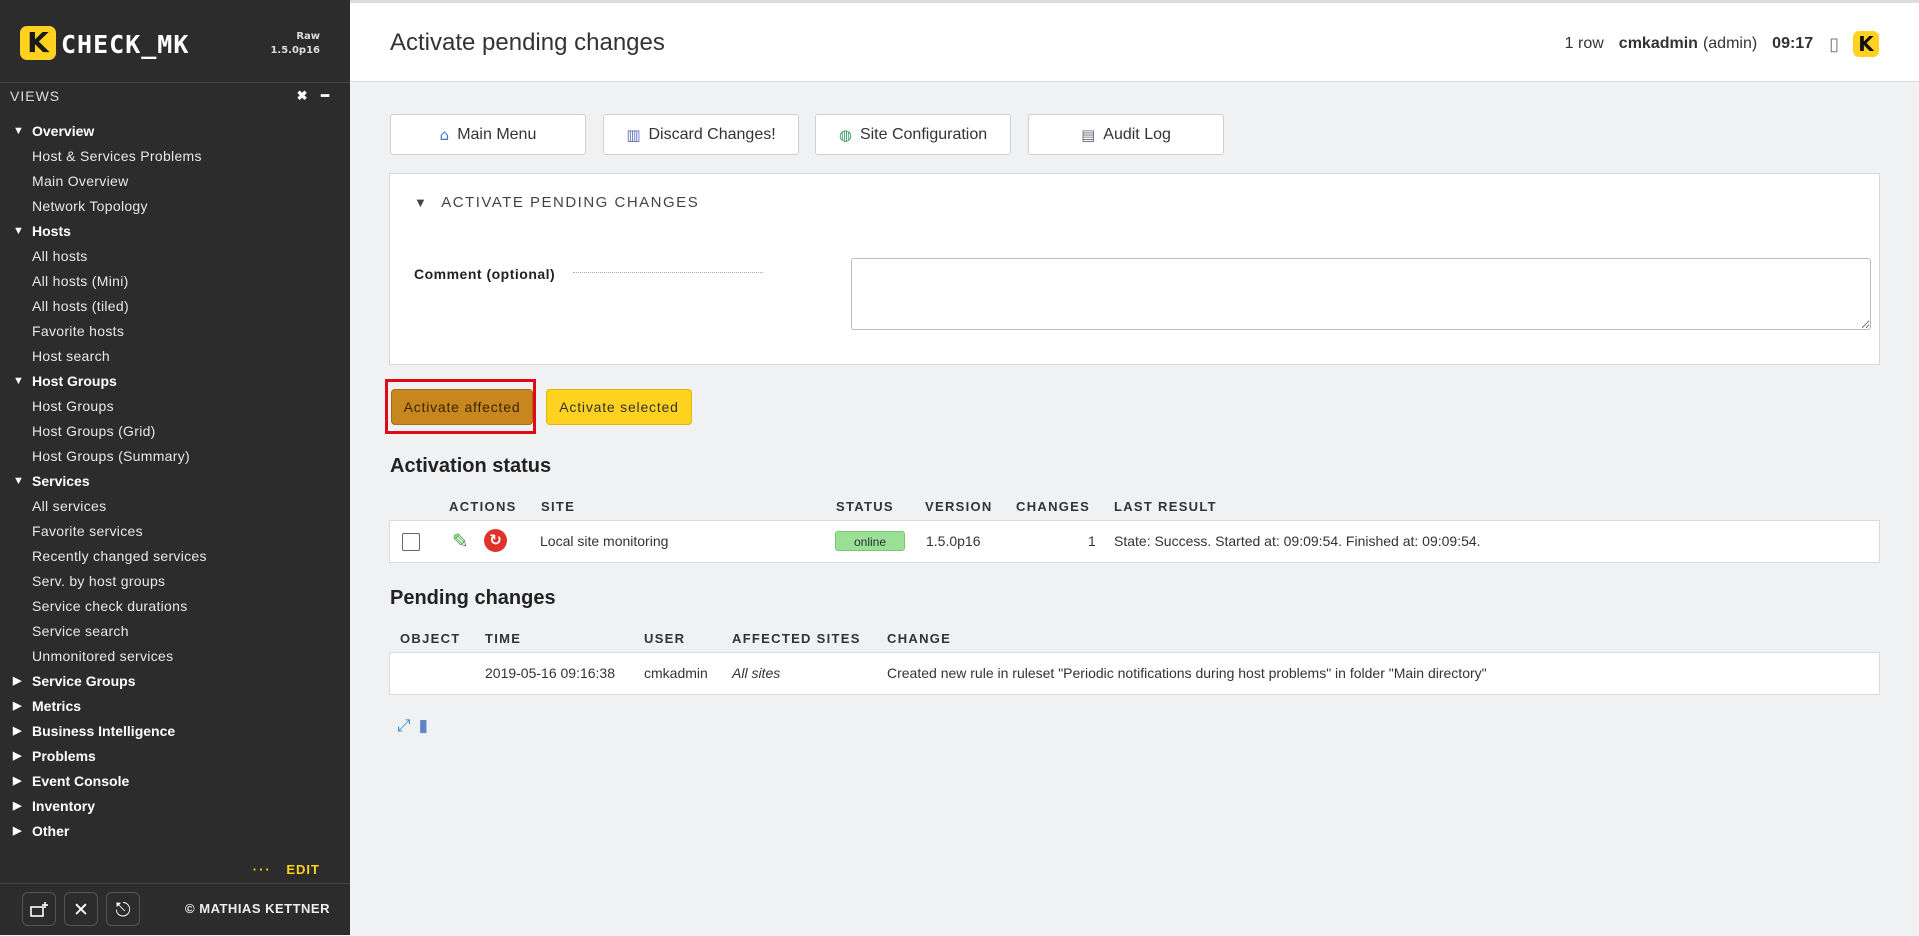  What do you see at coordinates (497, 134) in the screenshot?
I see `main-menu-label: Main Menu` at bounding box center [497, 134].